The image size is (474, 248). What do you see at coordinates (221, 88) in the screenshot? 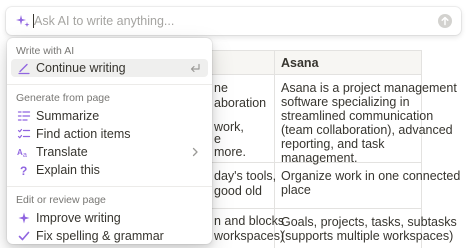
I see `table-cell-fragment: ne` at bounding box center [221, 88].